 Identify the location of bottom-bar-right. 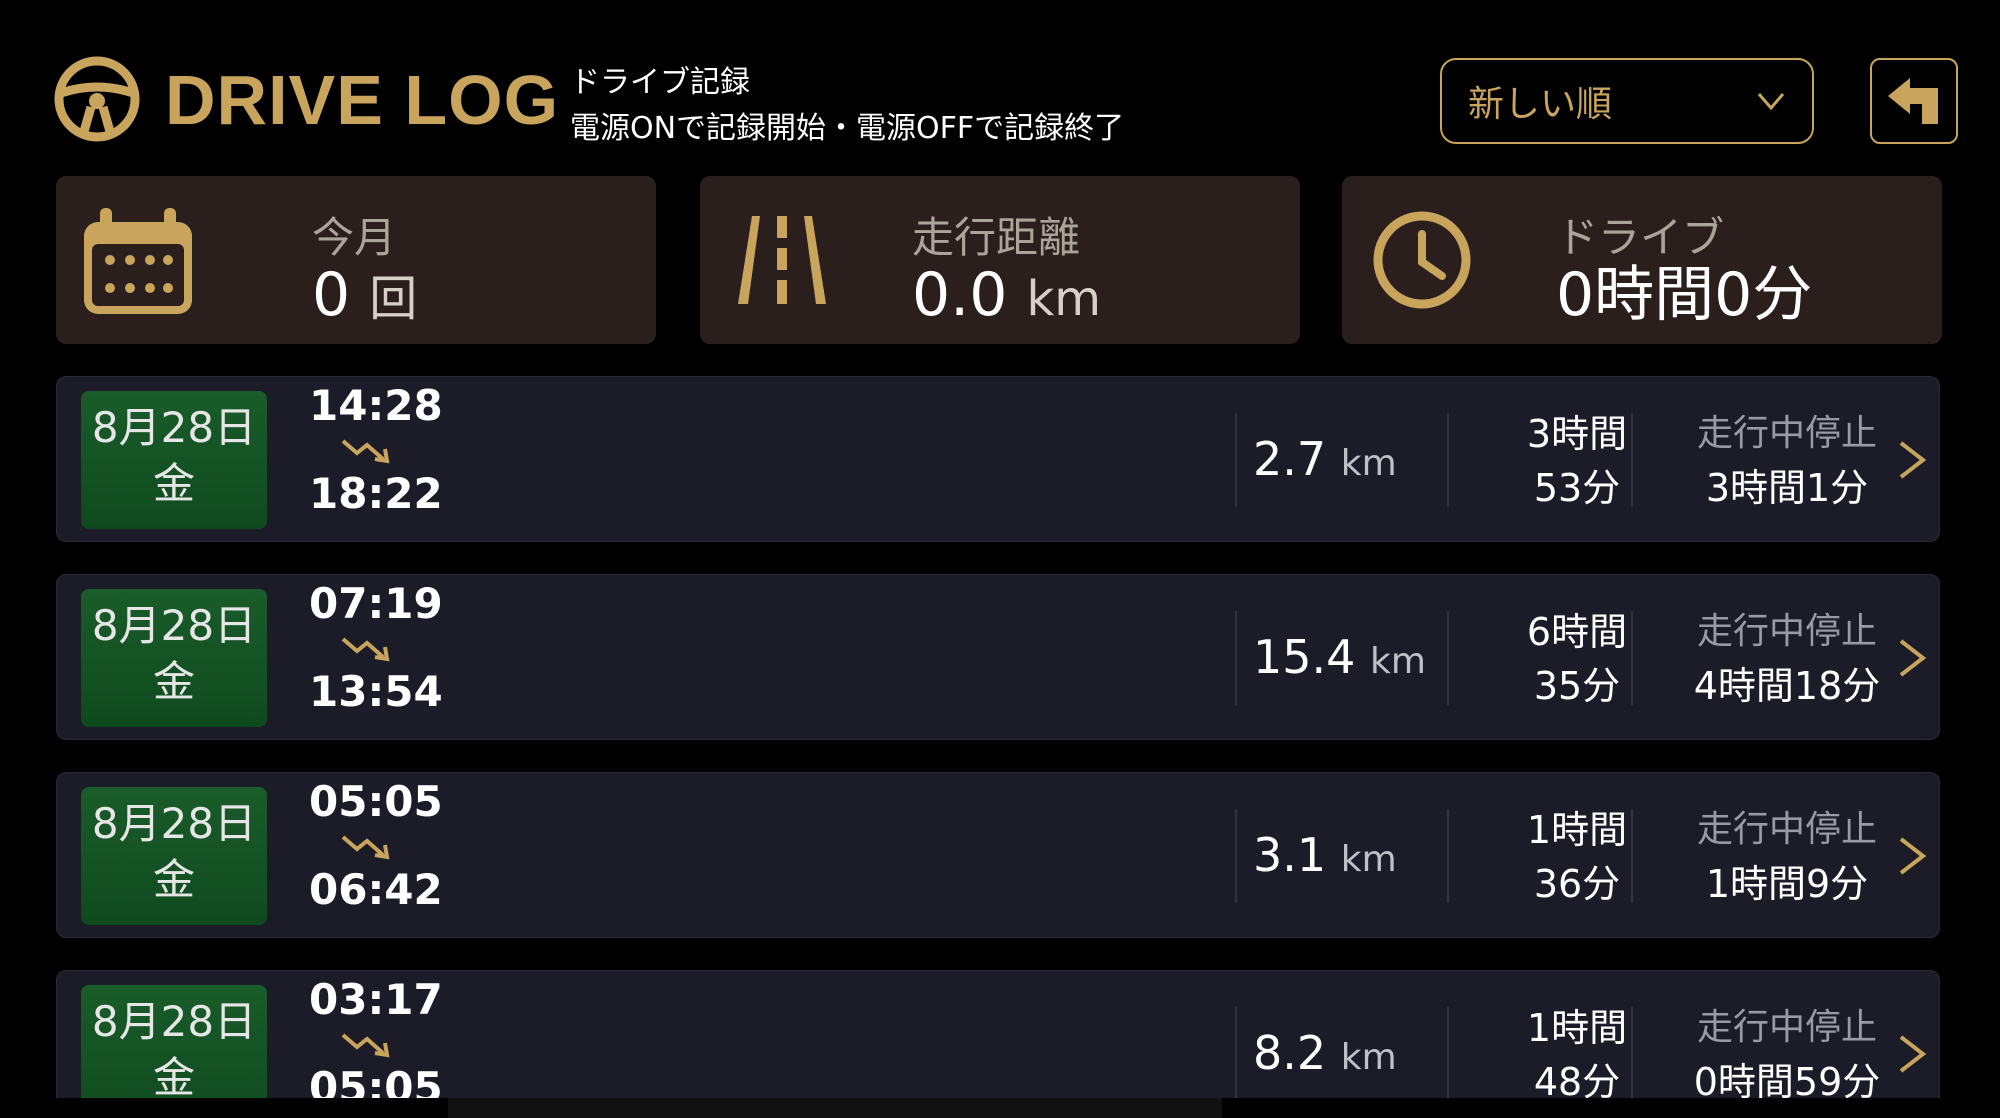
(1611, 1108).